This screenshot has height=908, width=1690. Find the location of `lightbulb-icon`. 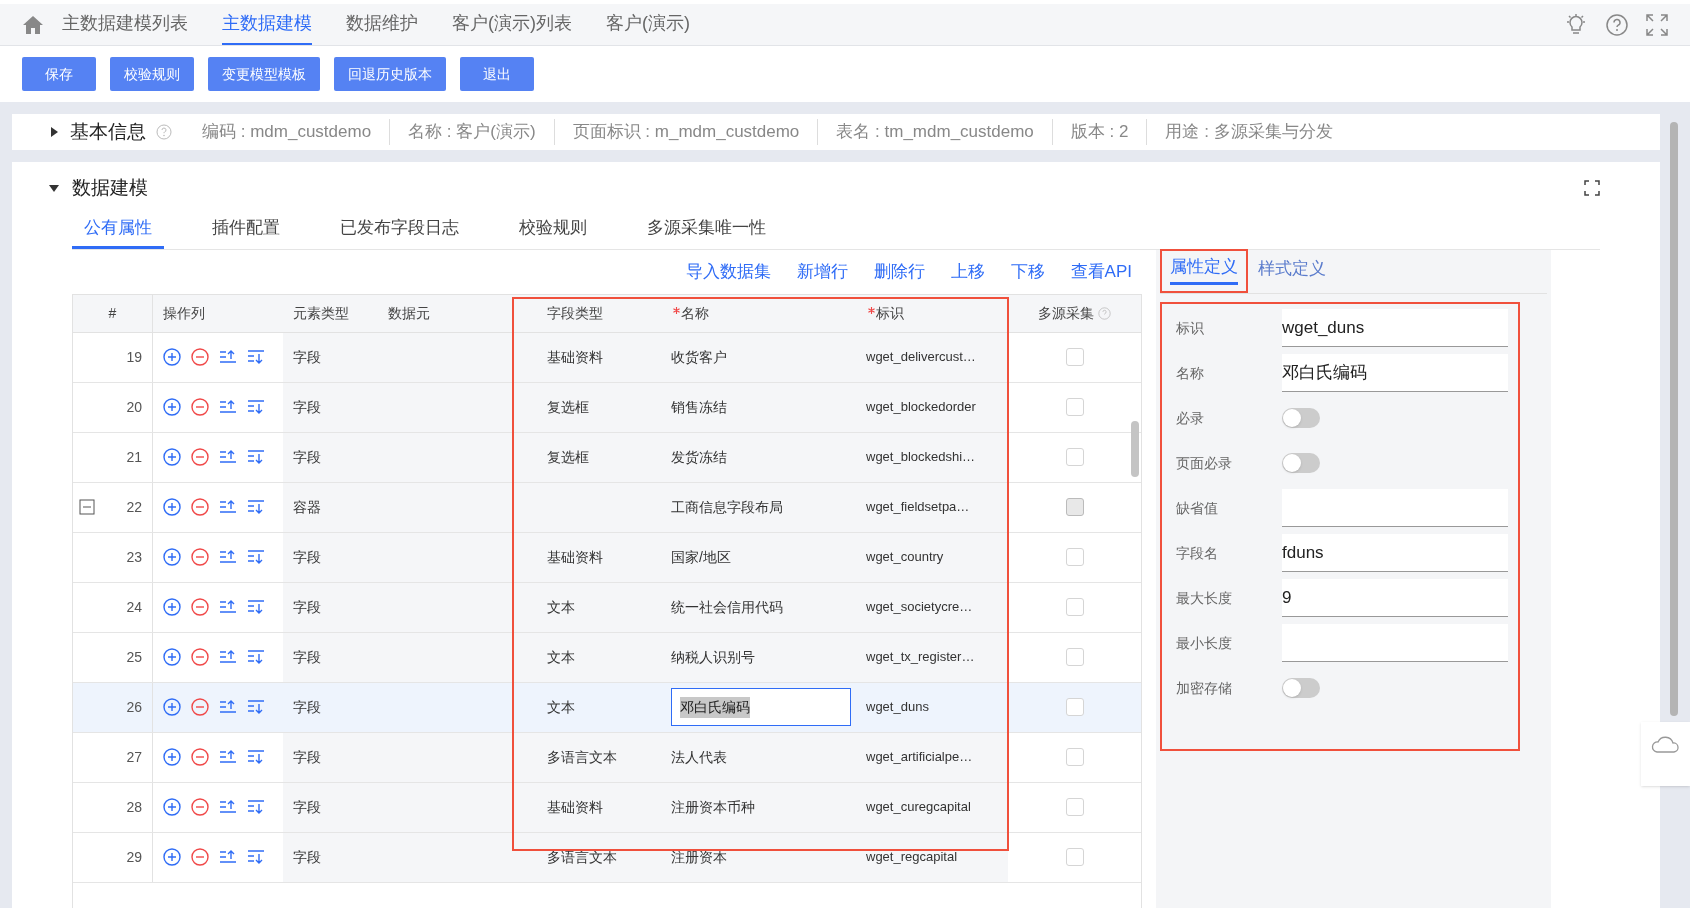

lightbulb-icon is located at coordinates (1576, 24).